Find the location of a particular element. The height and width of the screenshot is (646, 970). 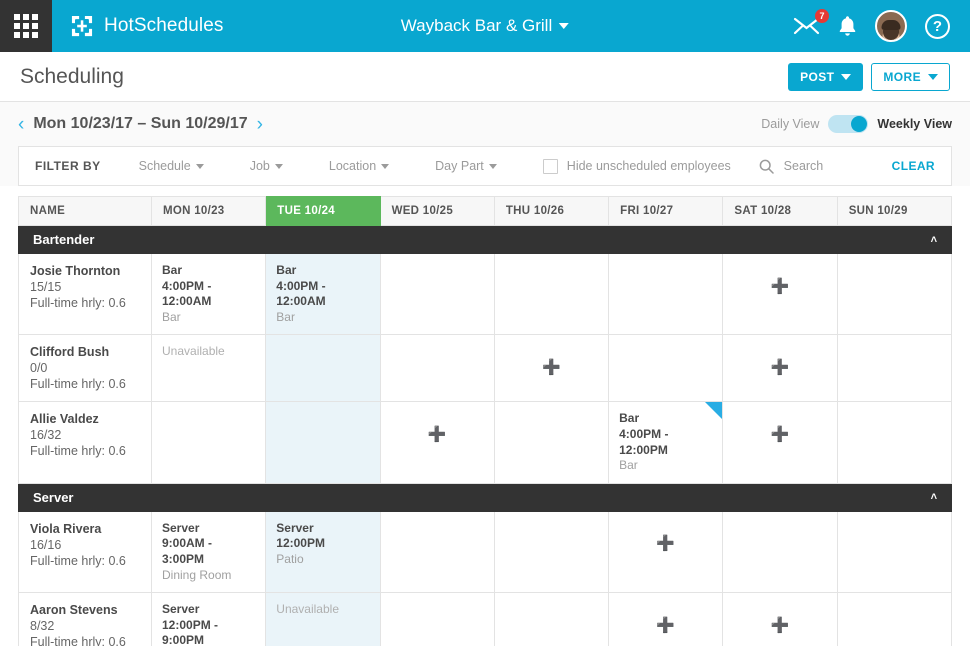

clear-filters-button: CLEAR is located at coordinates (913, 166).